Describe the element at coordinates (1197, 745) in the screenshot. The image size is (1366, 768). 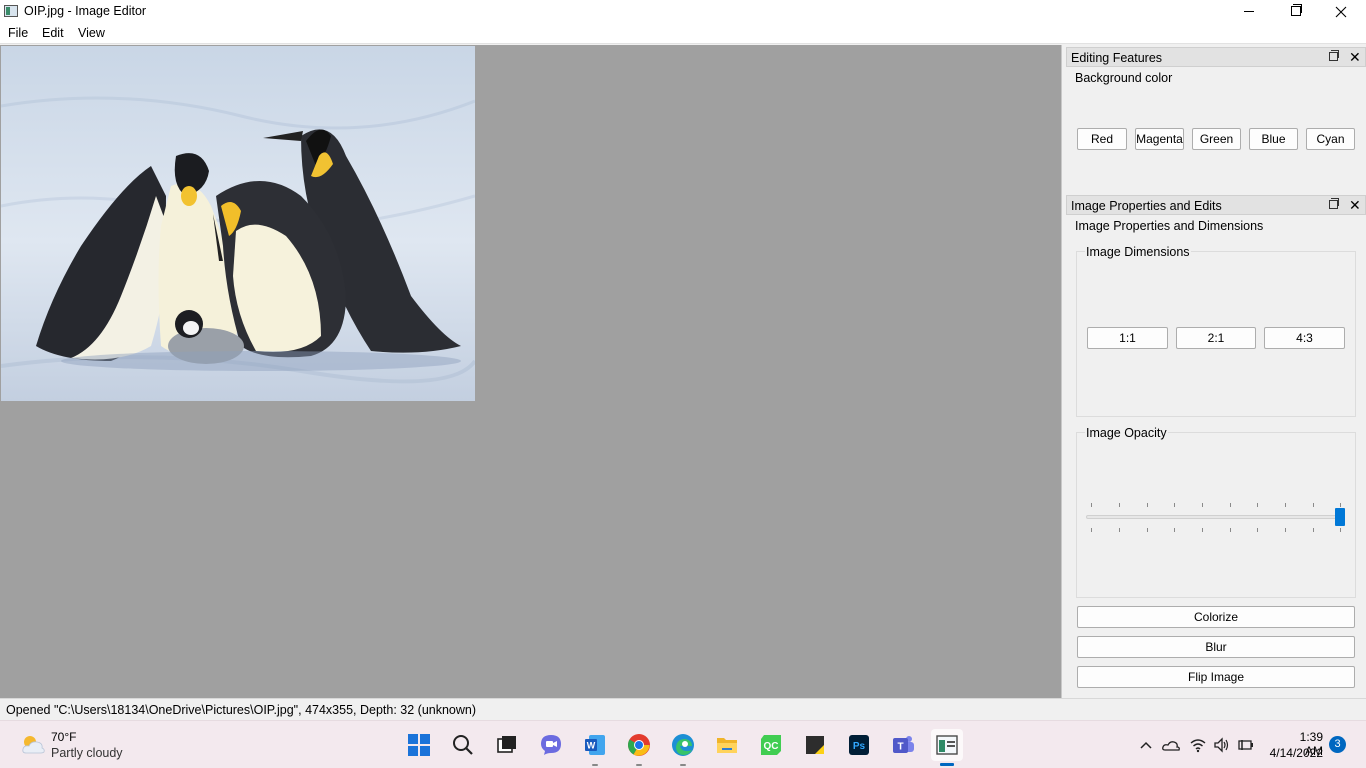
I see `wifi-icon` at that location.